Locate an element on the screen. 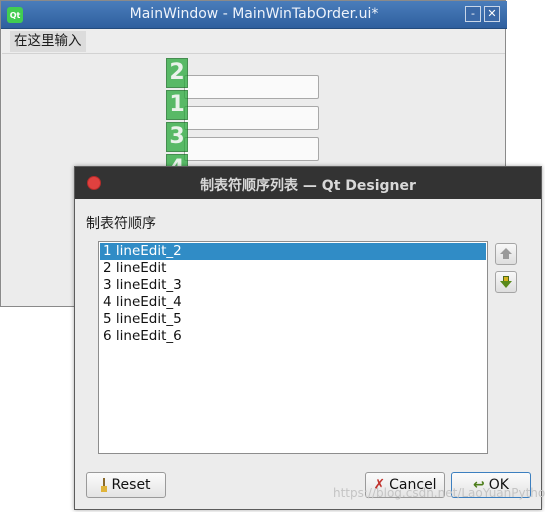 The image size is (545, 512). move-down-button is located at coordinates (506, 282).